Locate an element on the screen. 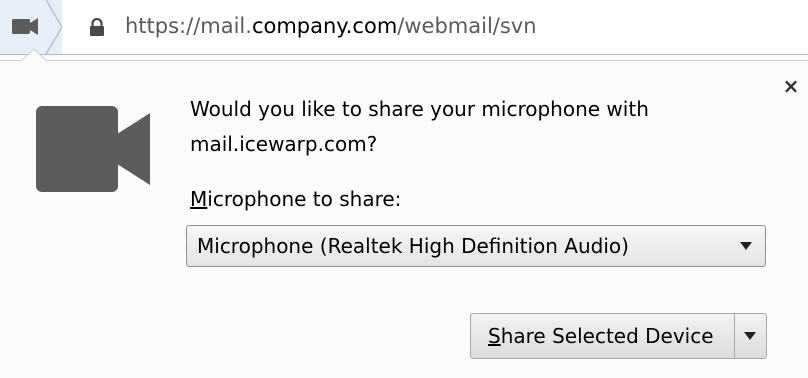 The image size is (808, 378). url-path: /webmail/svn is located at coordinates (467, 26).